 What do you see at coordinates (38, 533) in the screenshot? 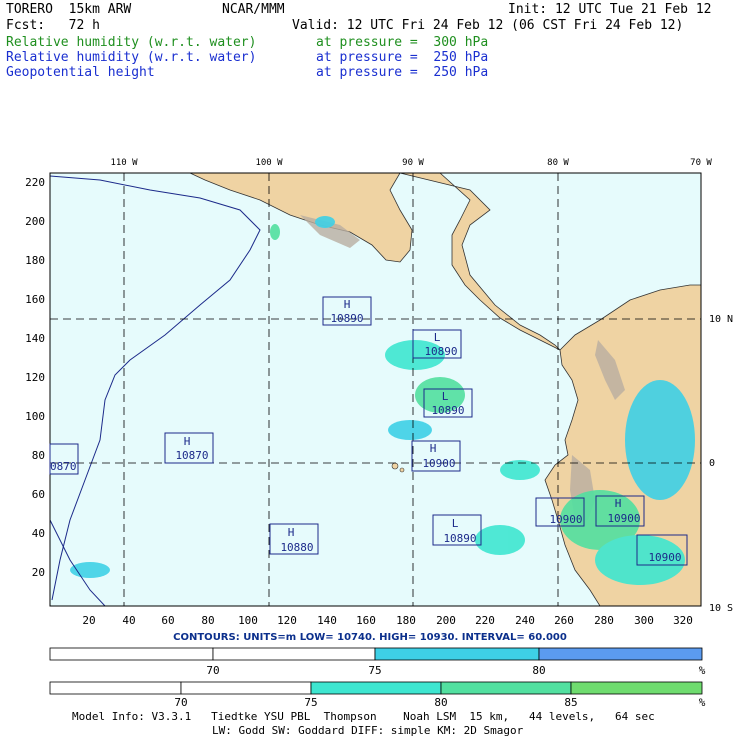
I see `y-tick: 40` at bounding box center [38, 533].